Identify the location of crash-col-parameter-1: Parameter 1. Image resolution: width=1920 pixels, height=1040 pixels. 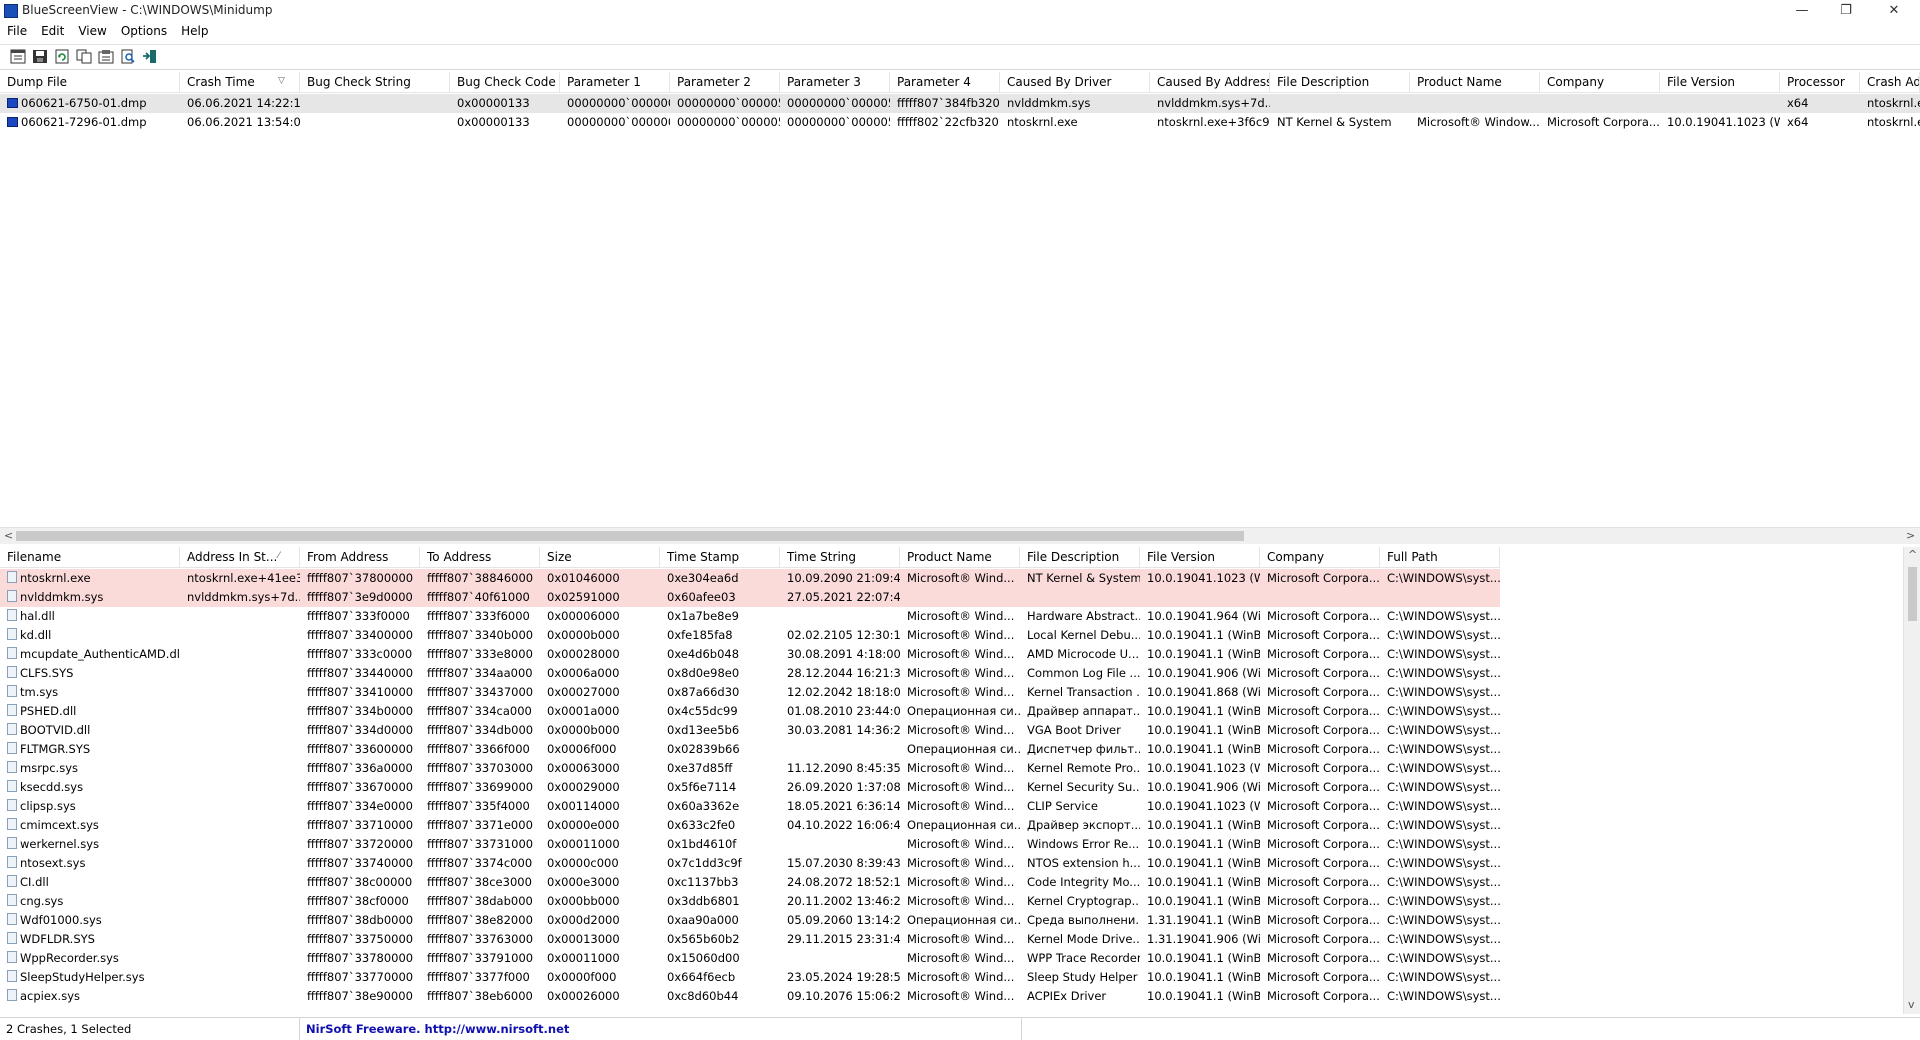
(615, 82).